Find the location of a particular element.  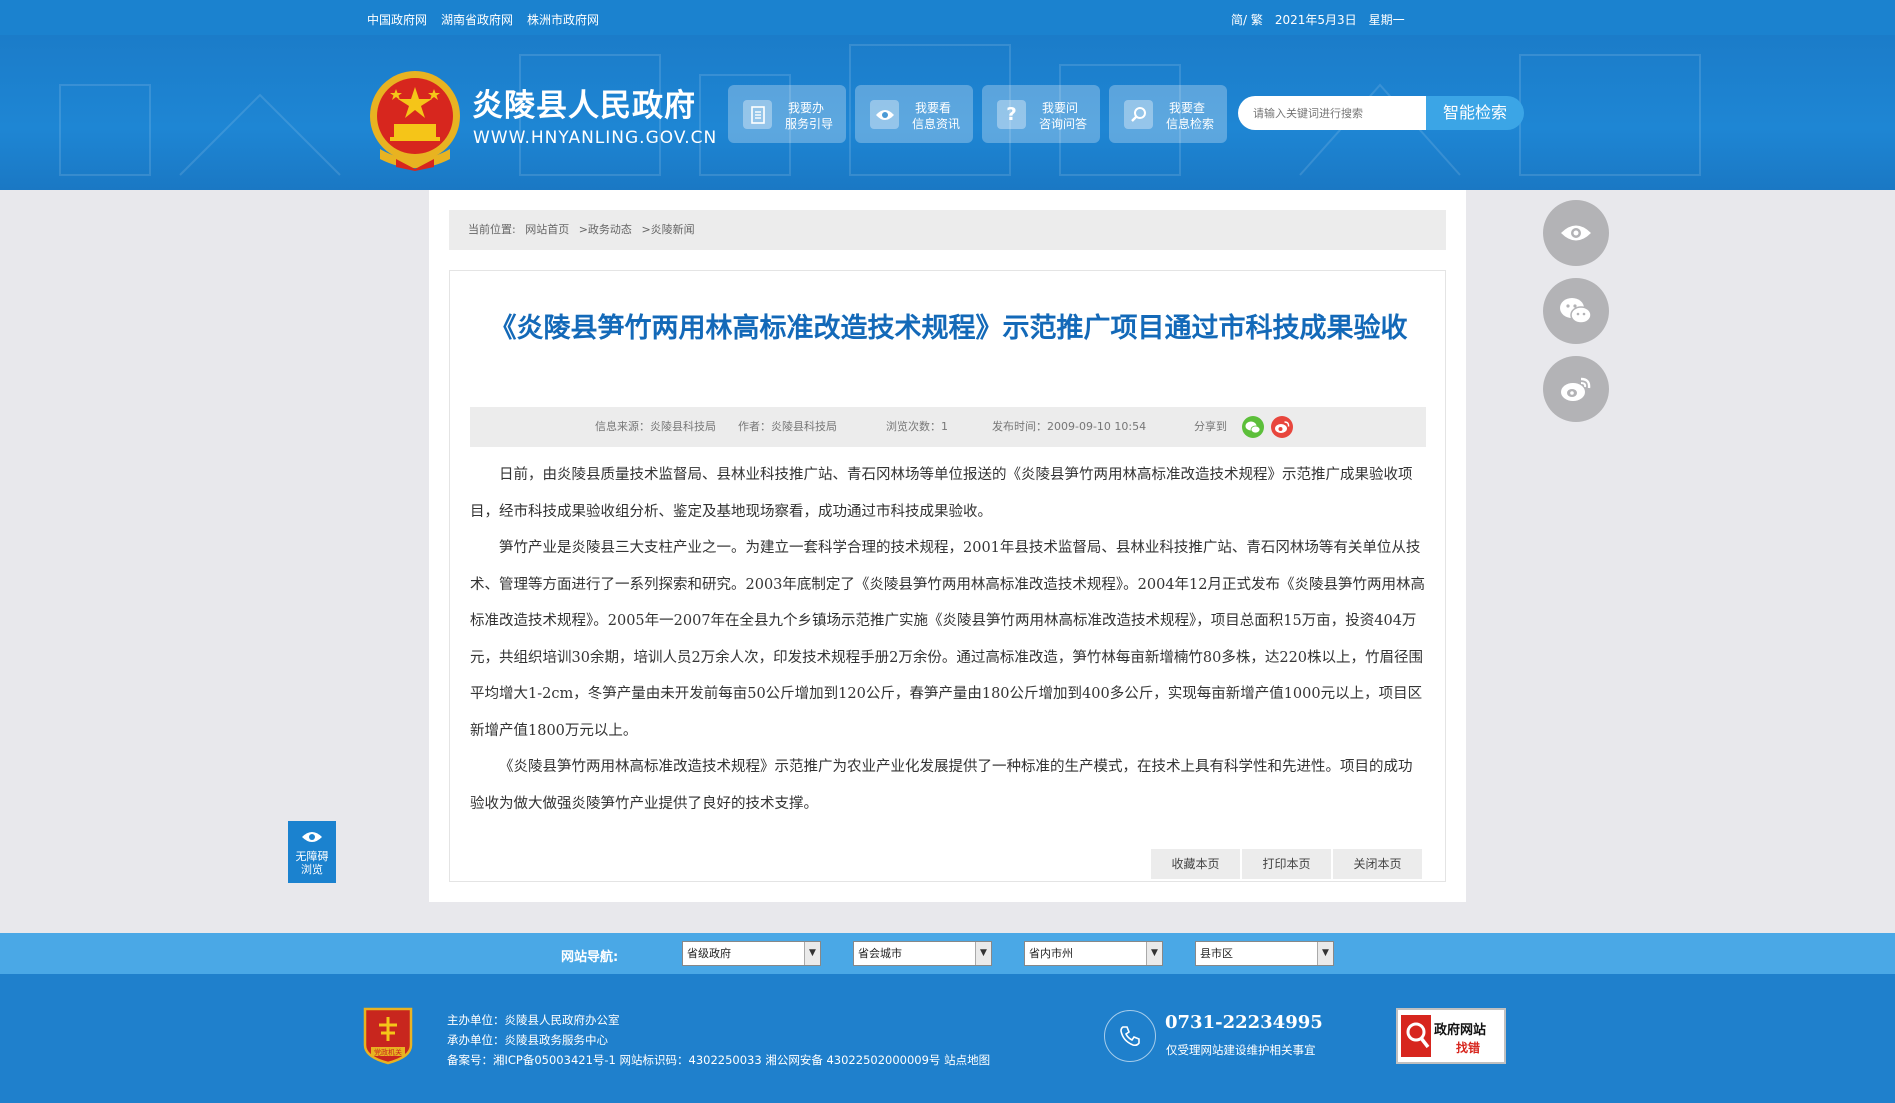

accessibility-button: 无障碍 浏览 is located at coordinates (312, 852).